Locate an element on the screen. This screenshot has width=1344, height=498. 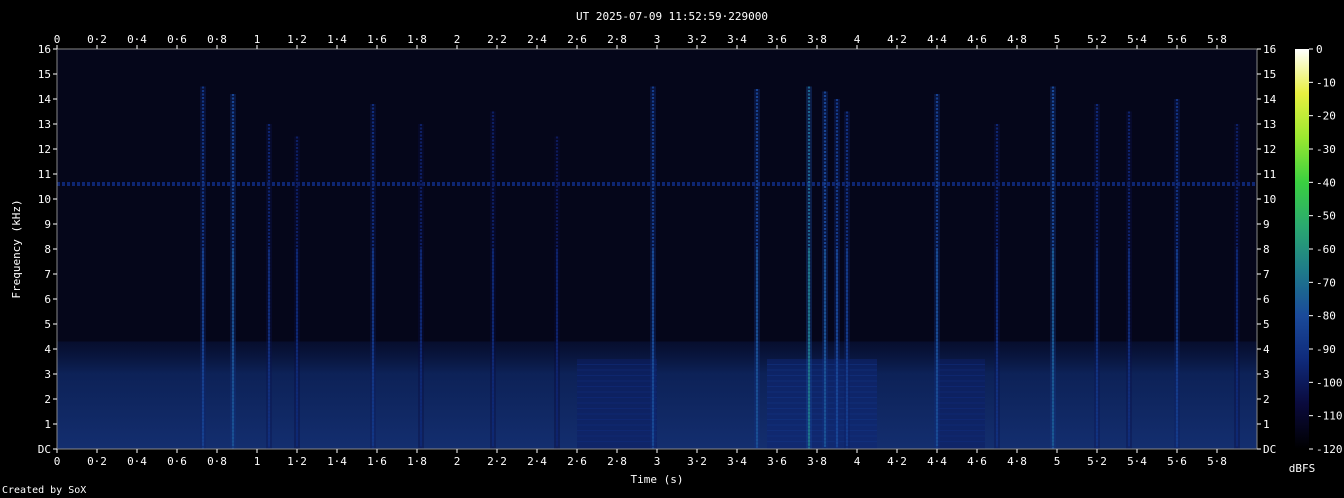
colorbar-ticks: 0 -10 -20 -30 -40 -50 -60 -70 -80 -90 -100 -110 -120 is located at coordinates (1326, 249).